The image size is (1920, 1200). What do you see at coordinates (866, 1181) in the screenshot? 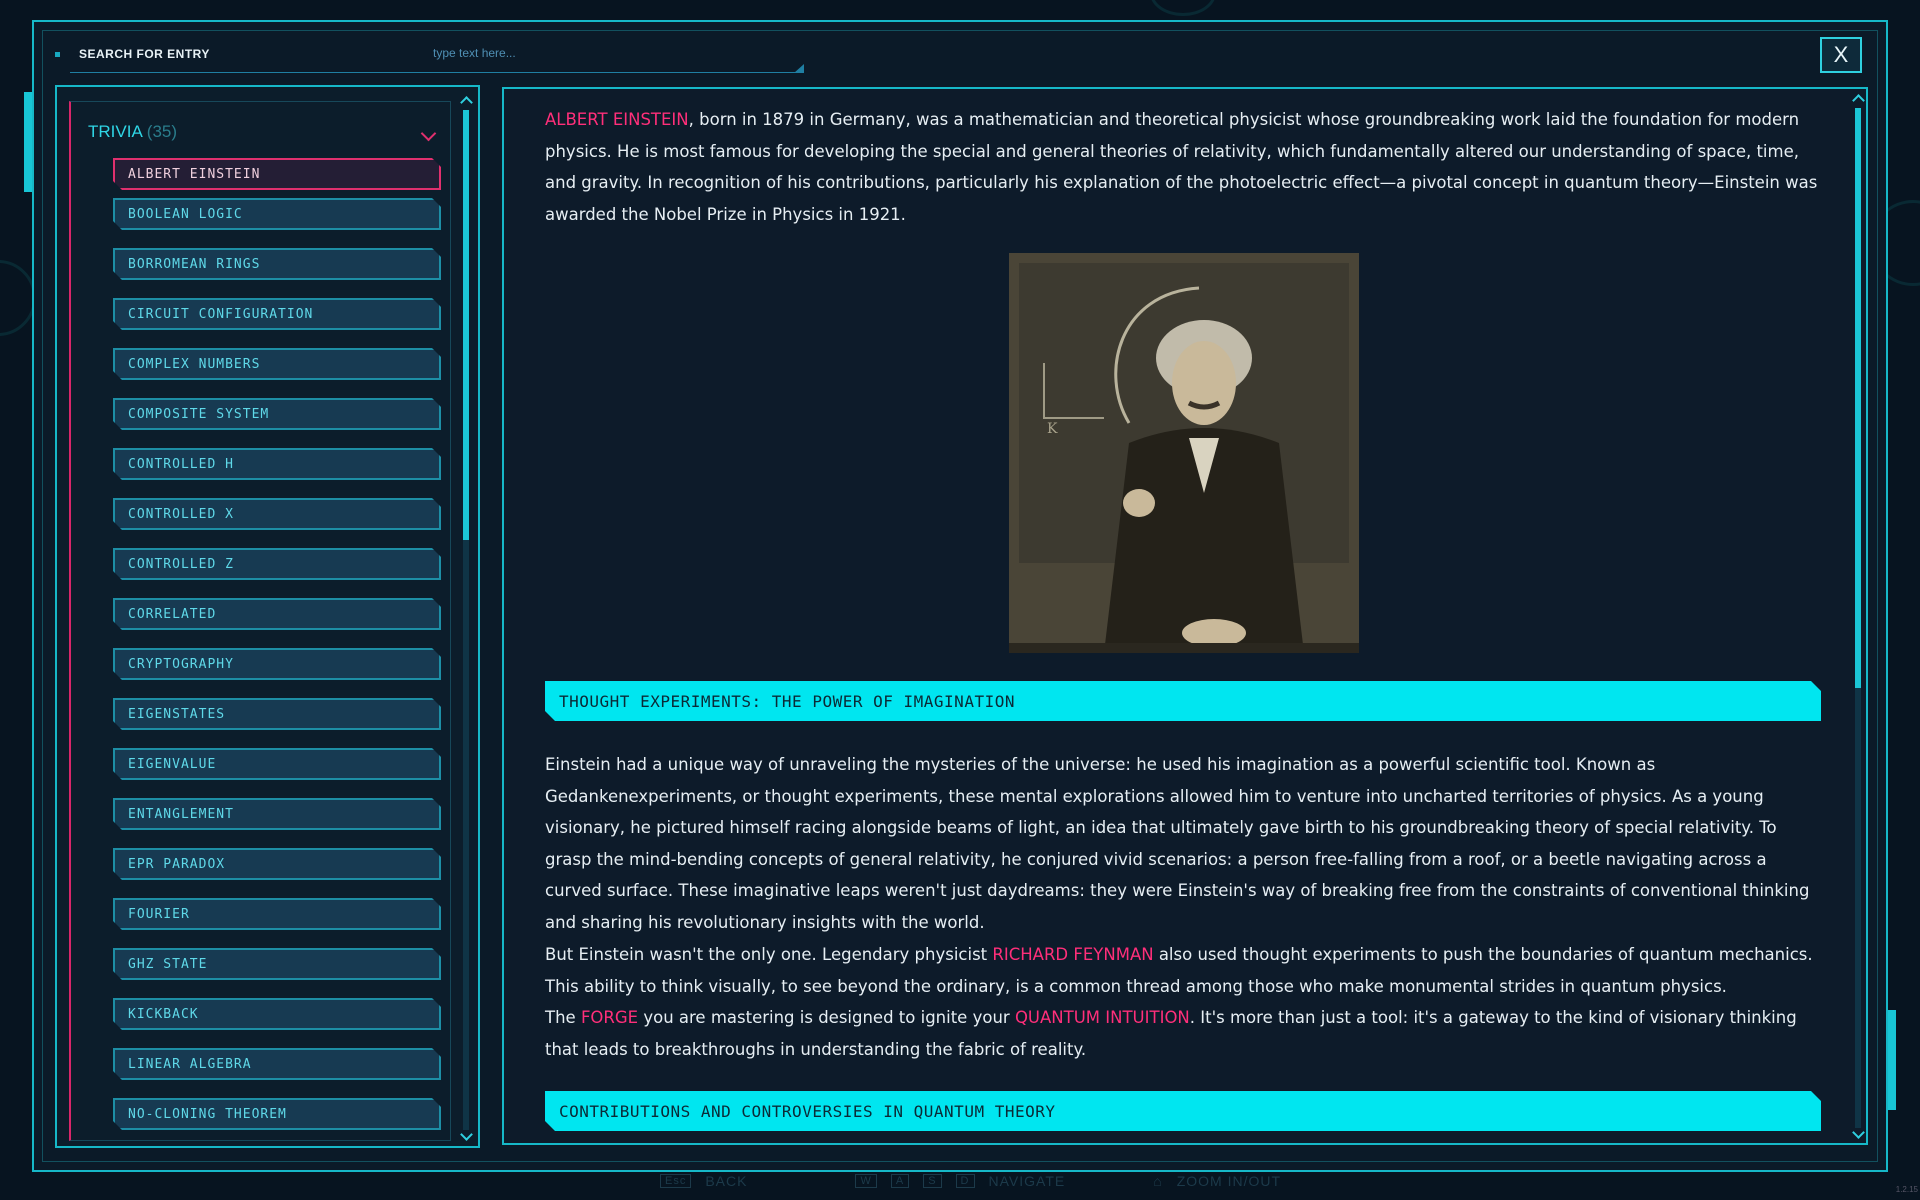
I see `w-key-hint: W` at bounding box center [866, 1181].